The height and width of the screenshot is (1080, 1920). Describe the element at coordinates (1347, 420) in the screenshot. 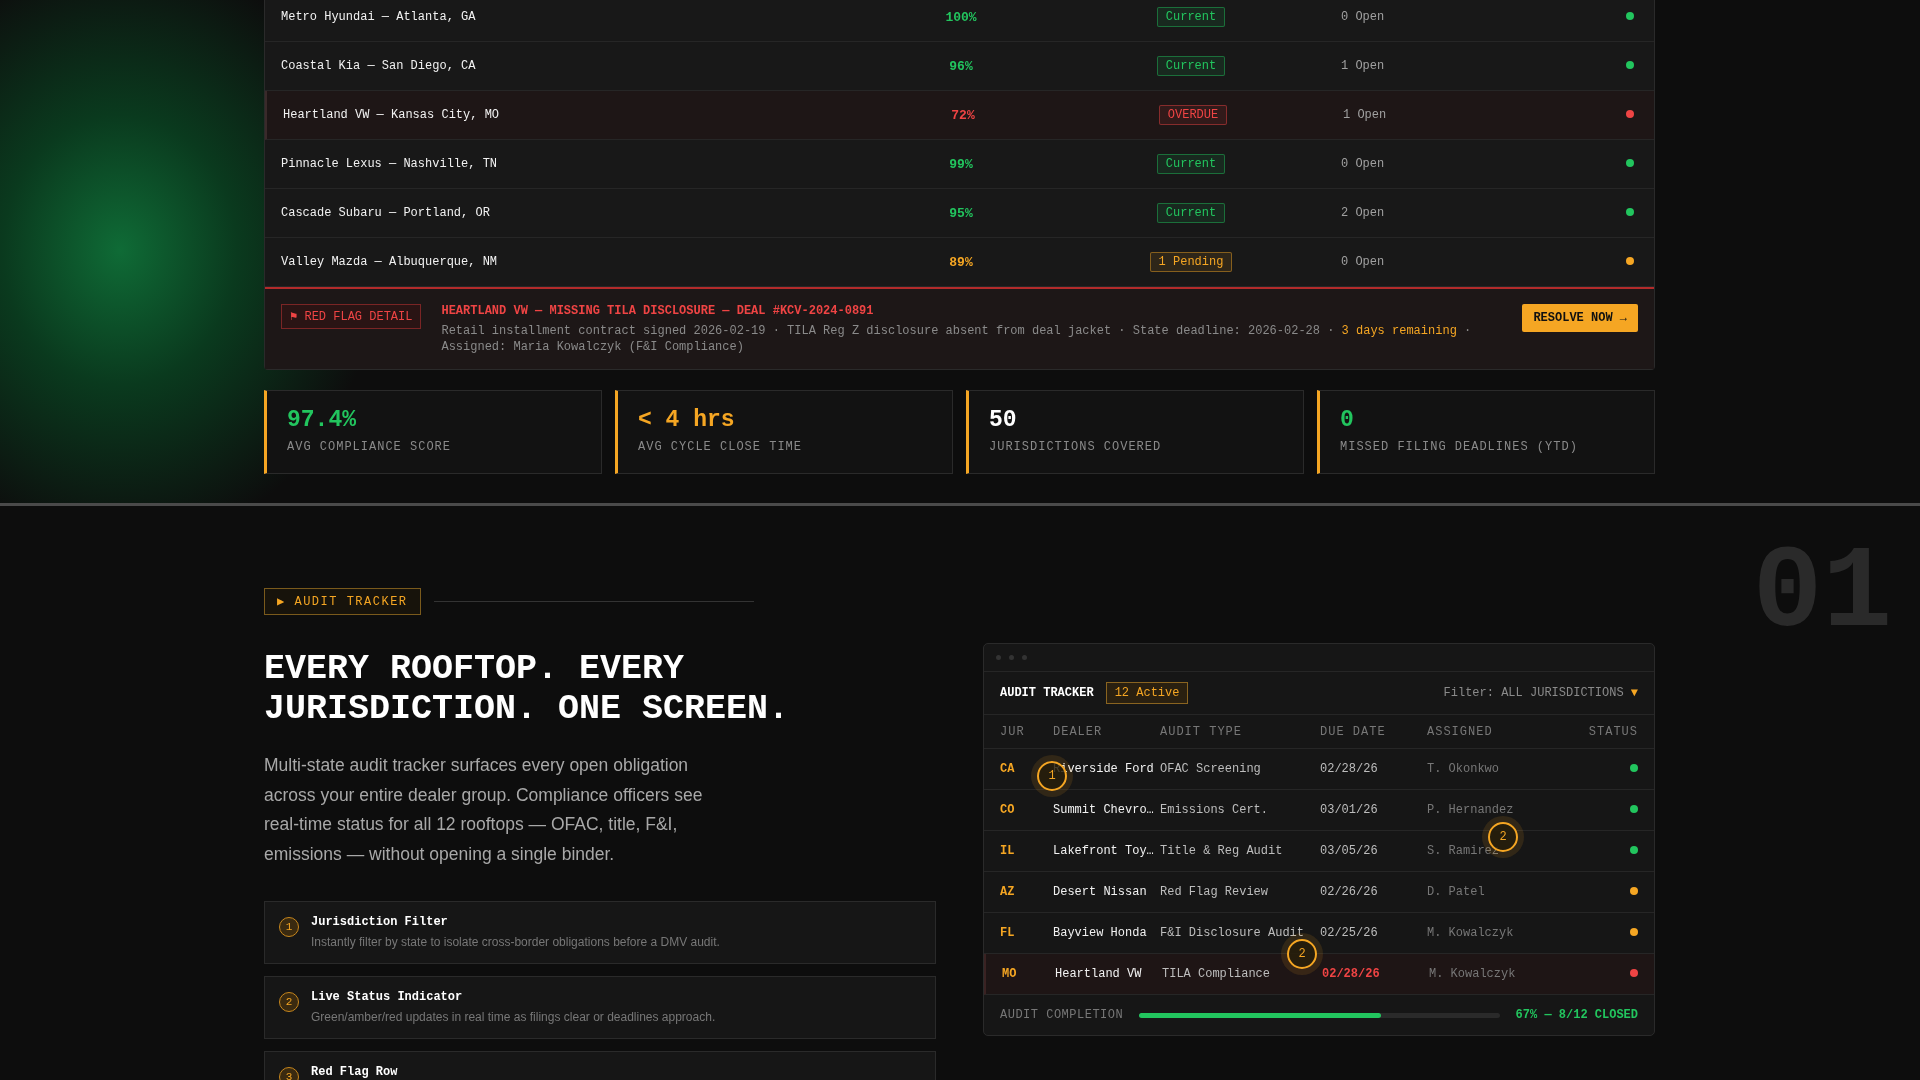

I see `stat-value: 0` at that location.